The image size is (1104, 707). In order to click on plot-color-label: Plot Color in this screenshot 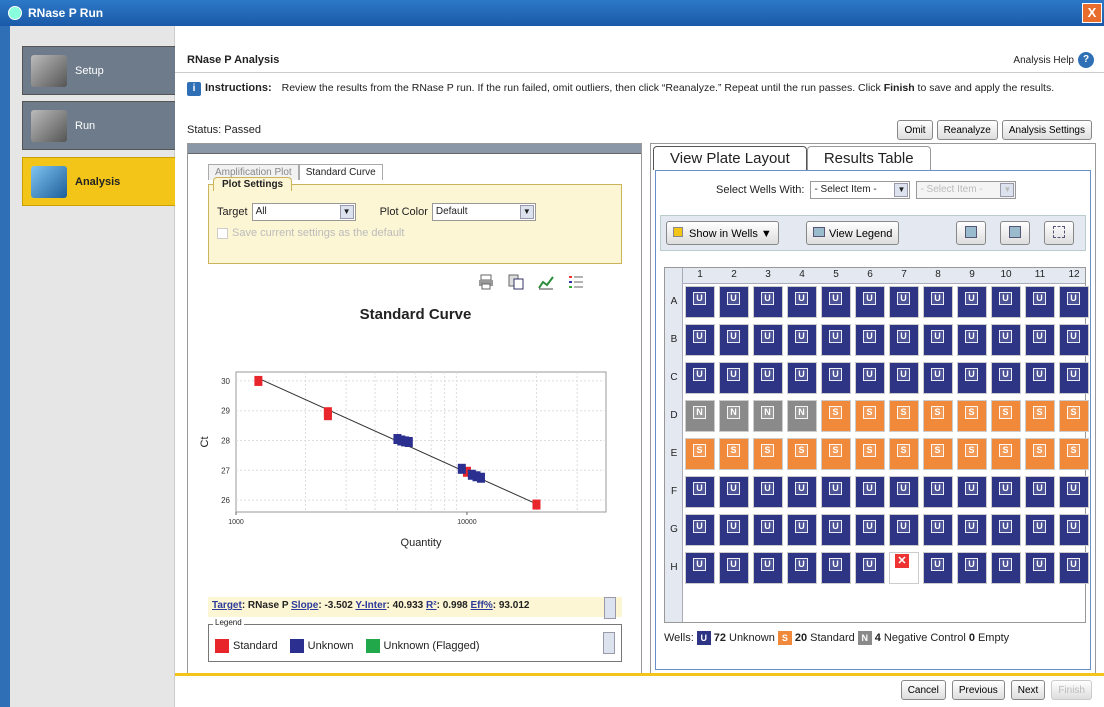, I will do `click(403, 212)`.